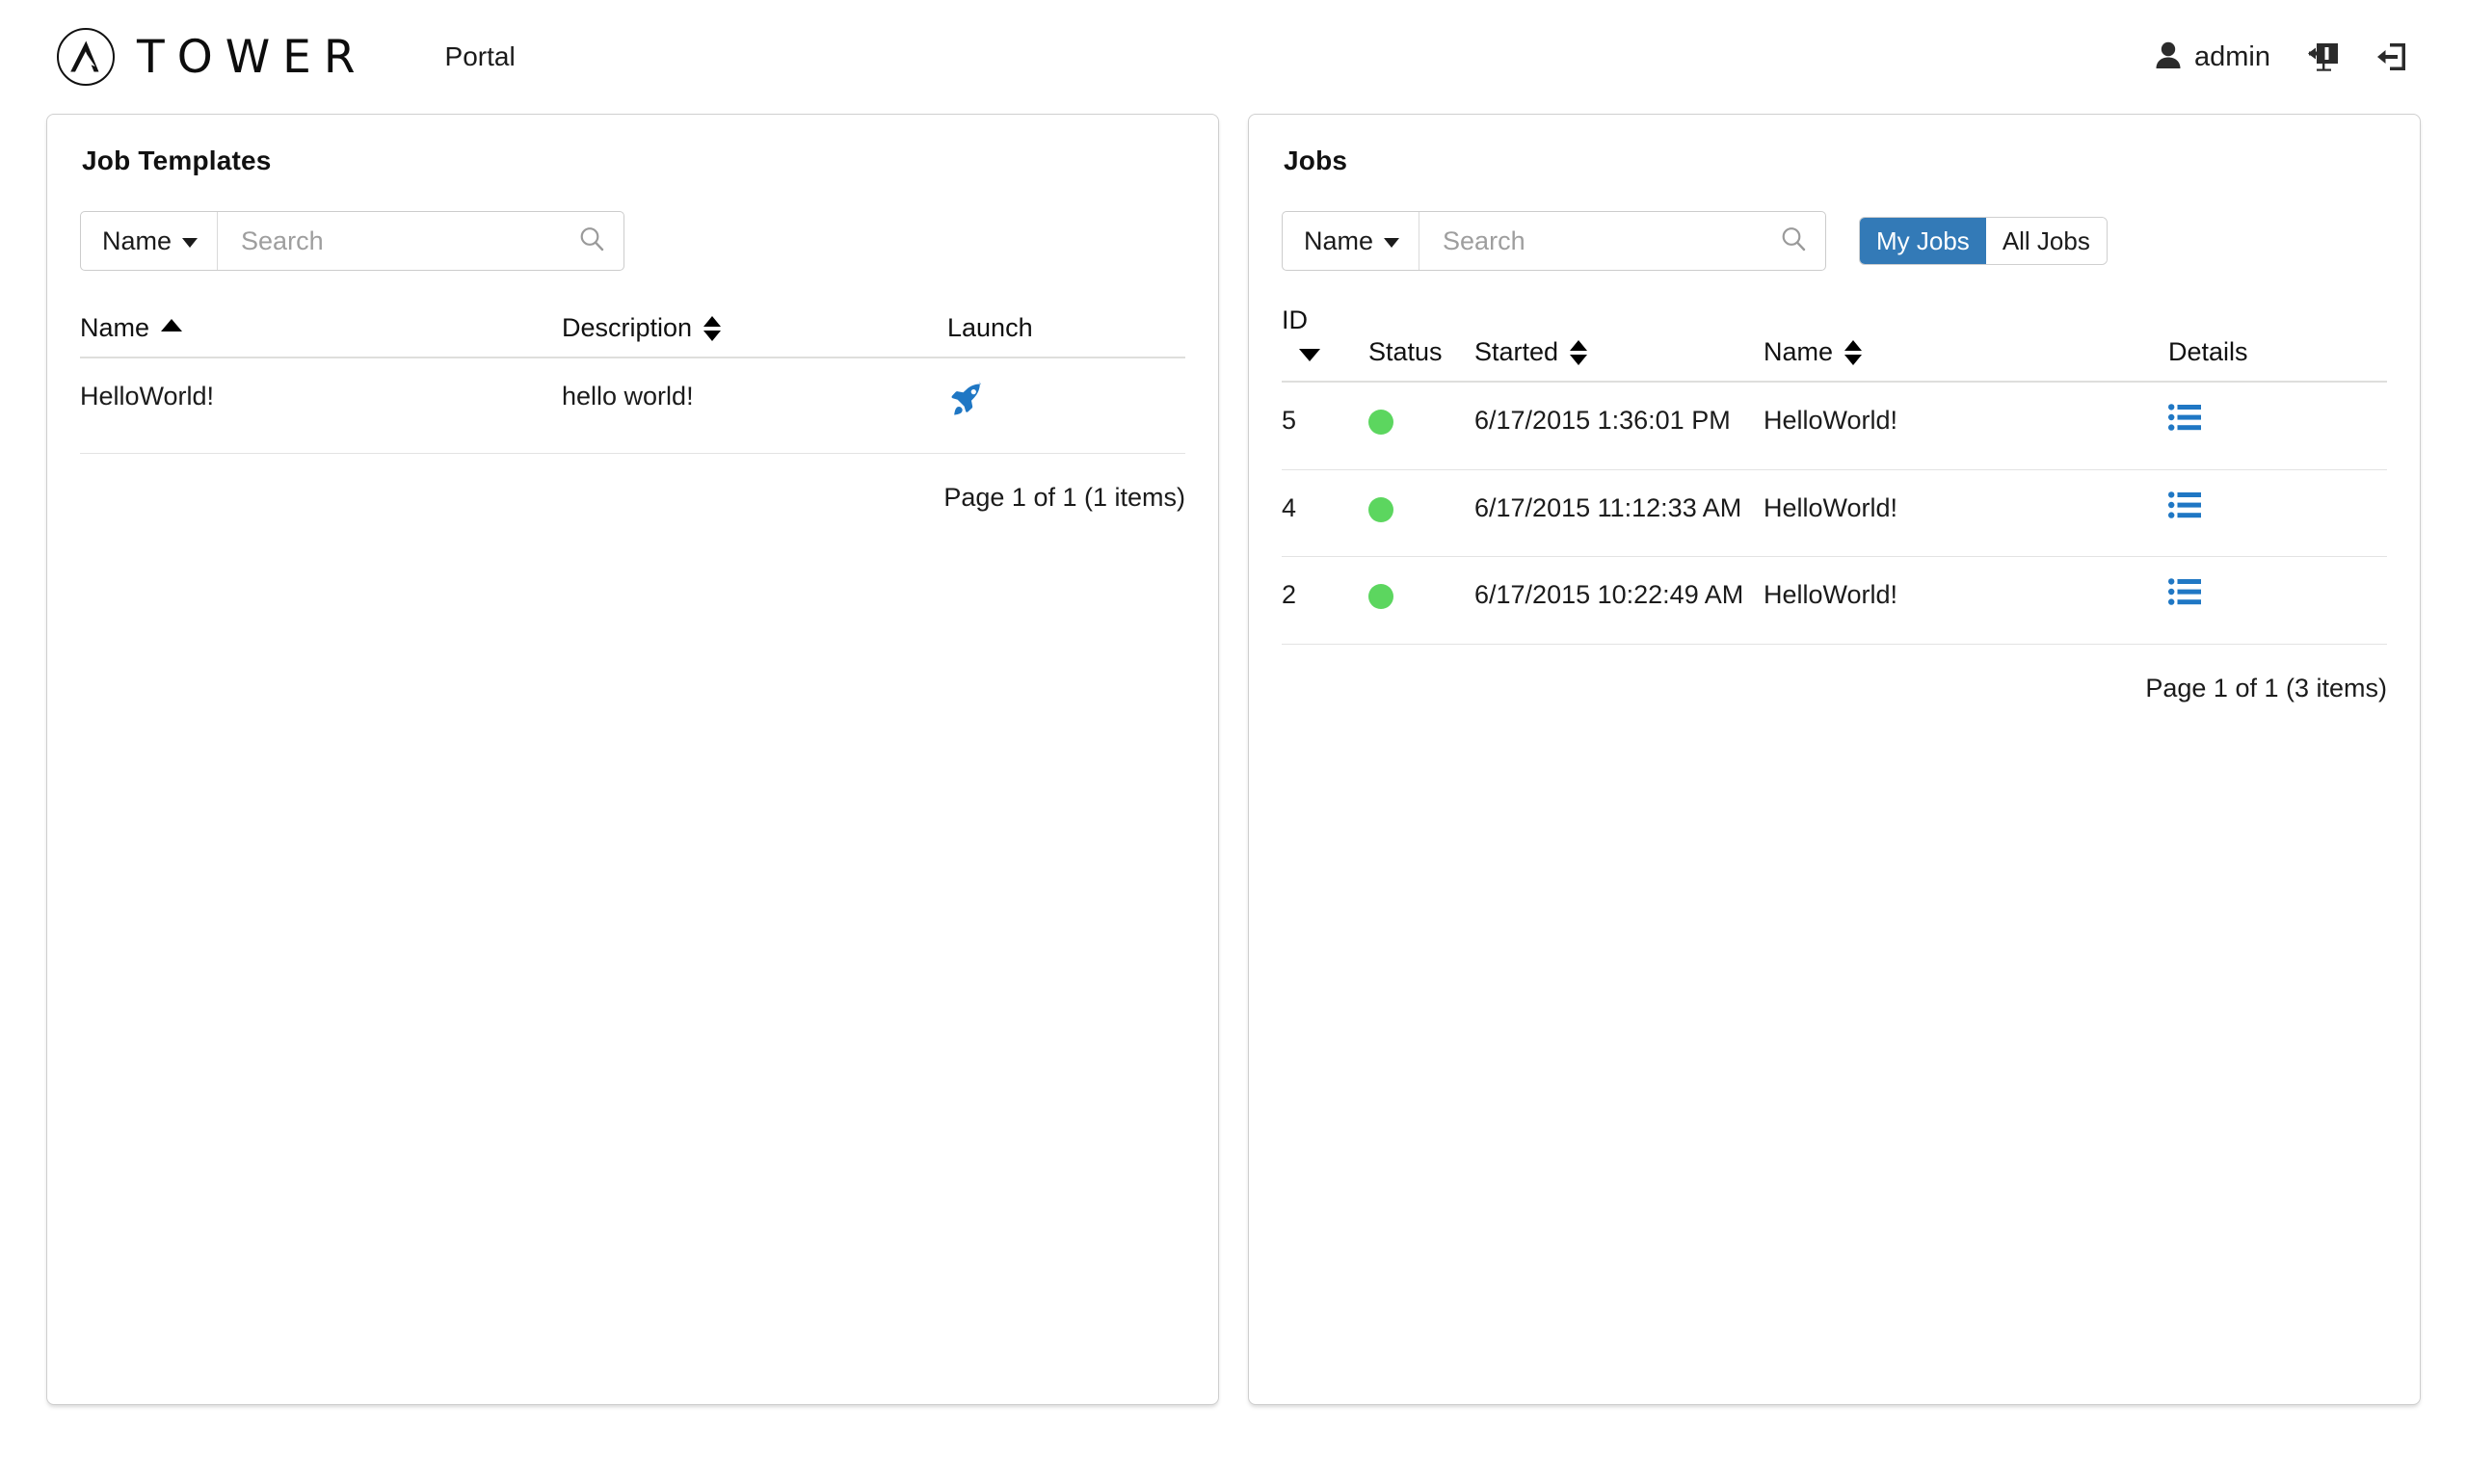 This screenshot has width=2467, height=1484. What do you see at coordinates (2323, 56) in the screenshot?
I see `view-dashboard-icon` at bounding box center [2323, 56].